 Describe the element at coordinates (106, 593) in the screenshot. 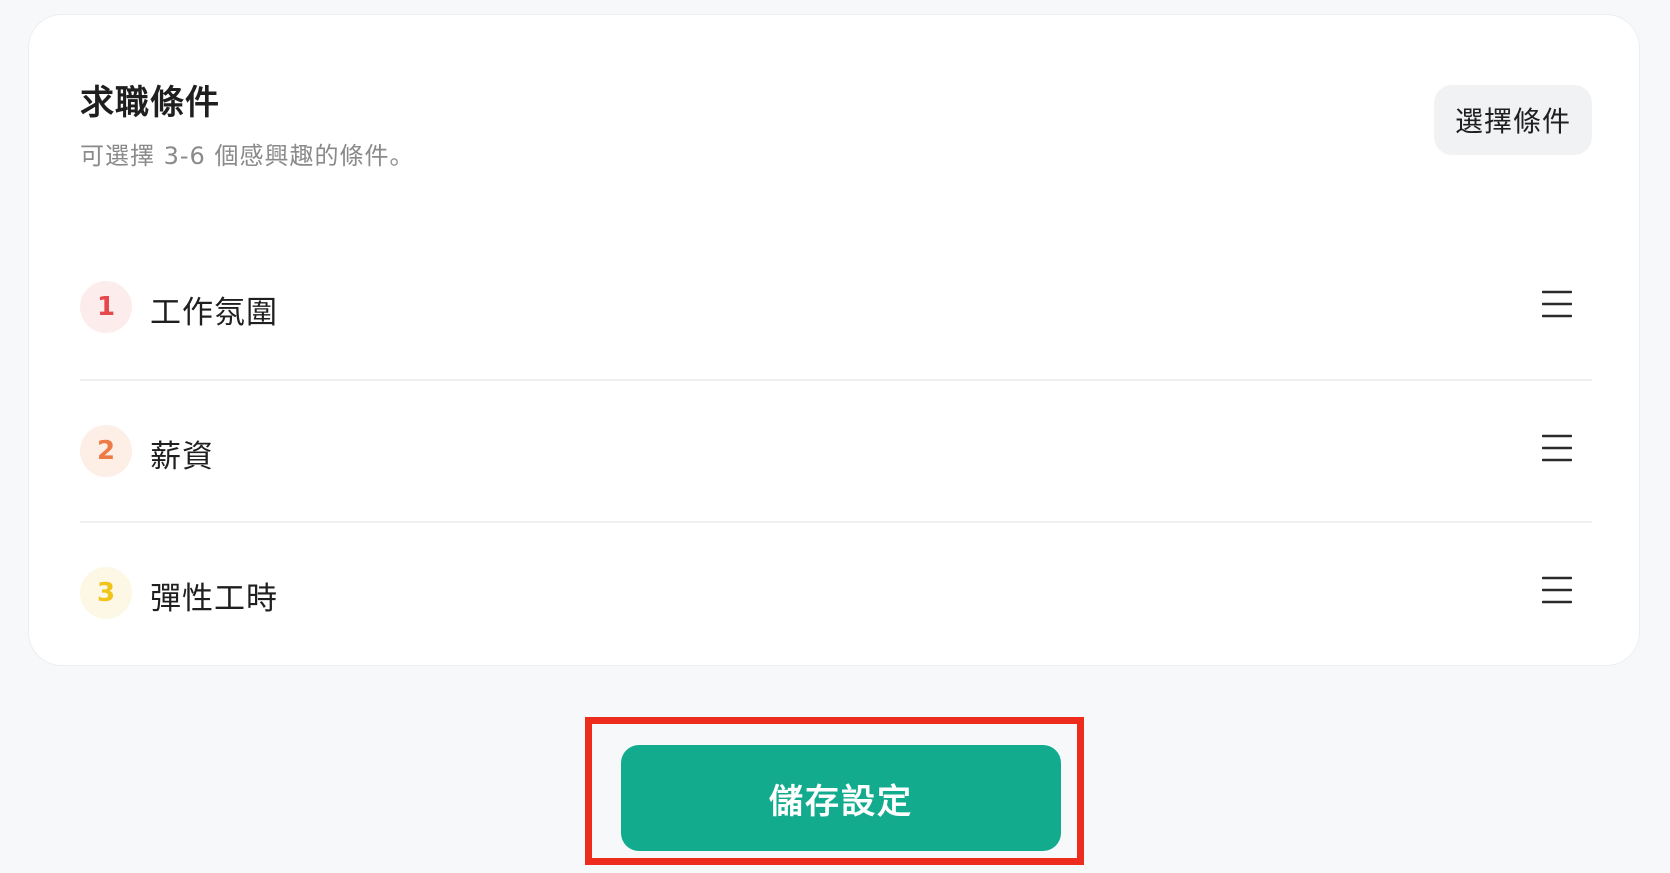

I see `rank-badge: 3` at that location.